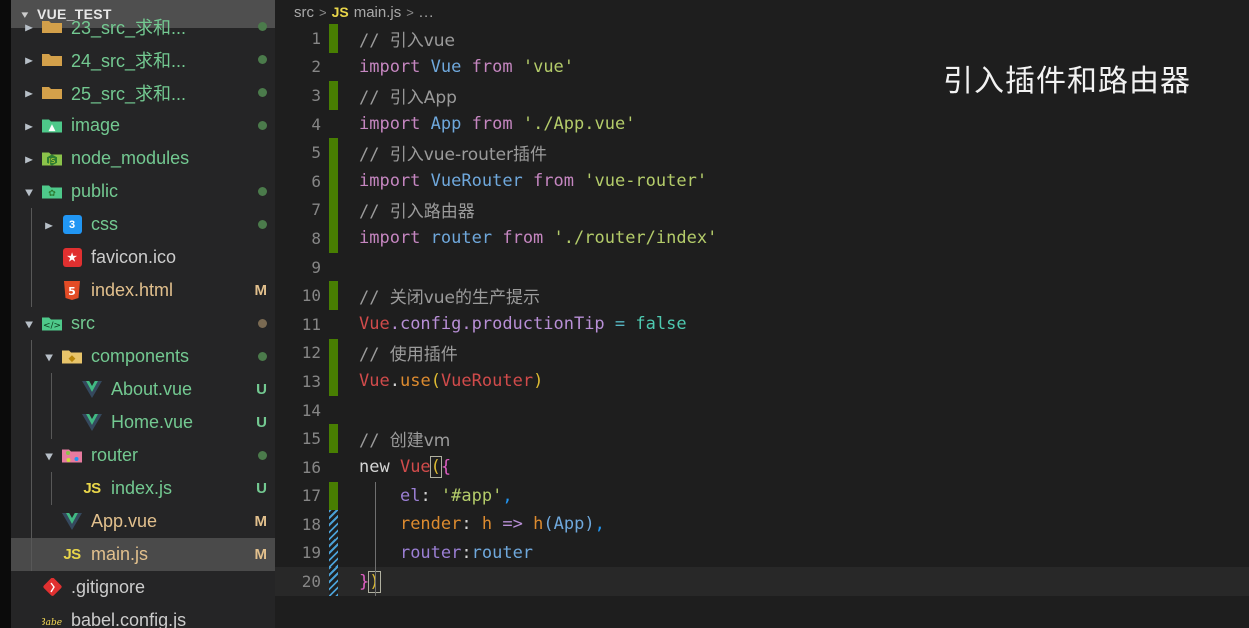 The width and height of the screenshot is (1249, 628). Describe the element at coordinates (533, 181) in the screenshot. I see `line-content: import VueRouter from 'vue-router'` at that location.